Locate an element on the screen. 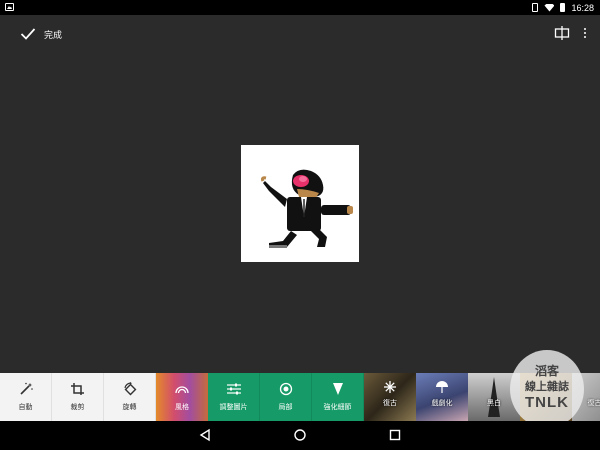  home-icon is located at coordinates (300, 435).